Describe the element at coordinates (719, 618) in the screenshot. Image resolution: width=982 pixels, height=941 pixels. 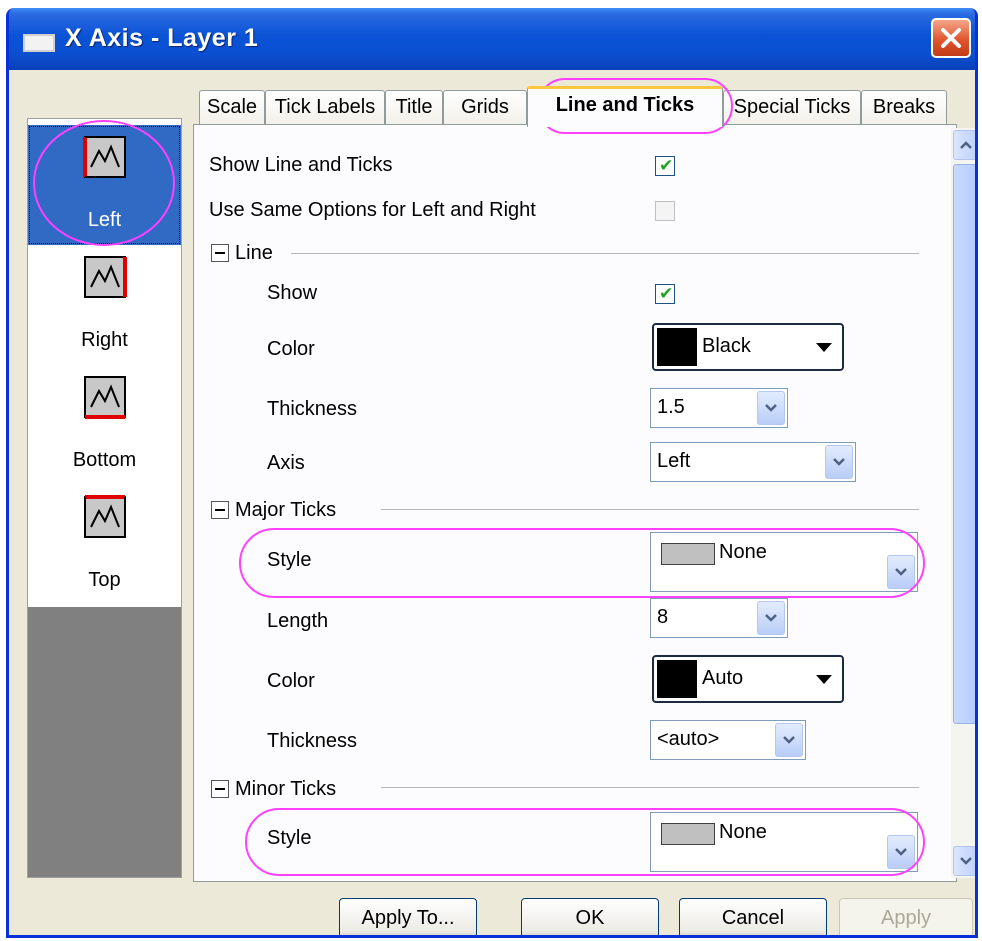
I see `major-length-combo: 8` at that location.